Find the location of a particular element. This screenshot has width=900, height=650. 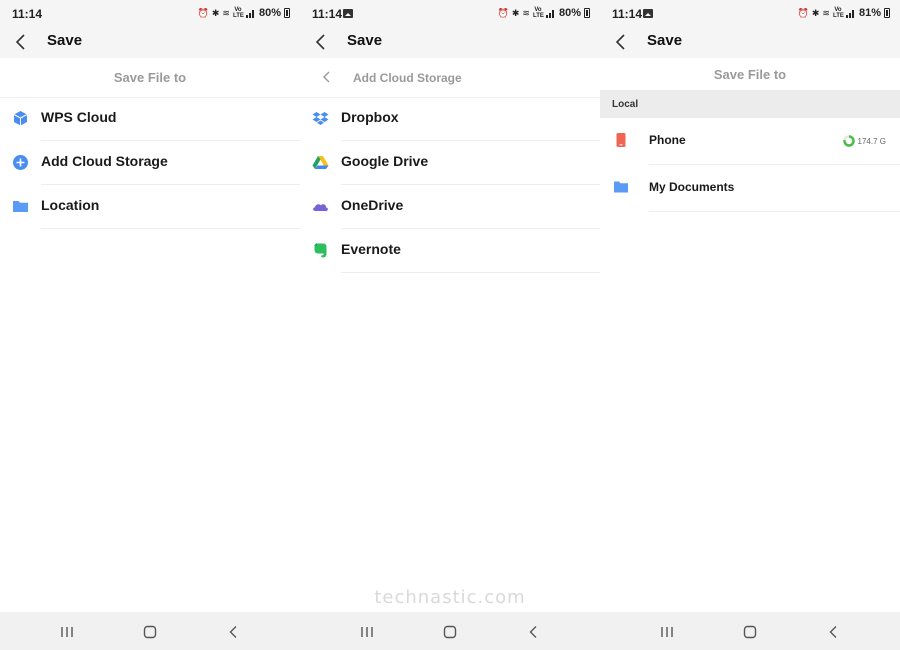

list-item-onedrive: OneDrive is located at coordinates (450, 207).